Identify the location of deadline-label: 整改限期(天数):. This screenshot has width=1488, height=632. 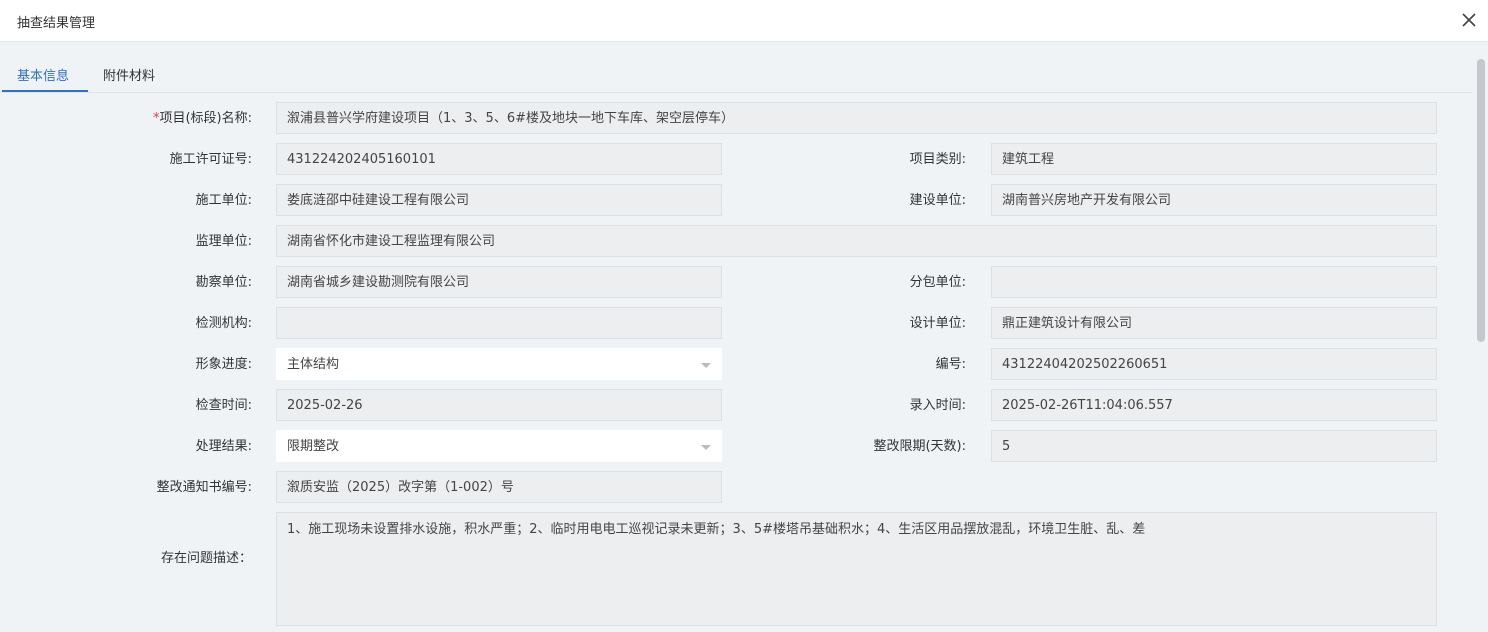
(919, 446).